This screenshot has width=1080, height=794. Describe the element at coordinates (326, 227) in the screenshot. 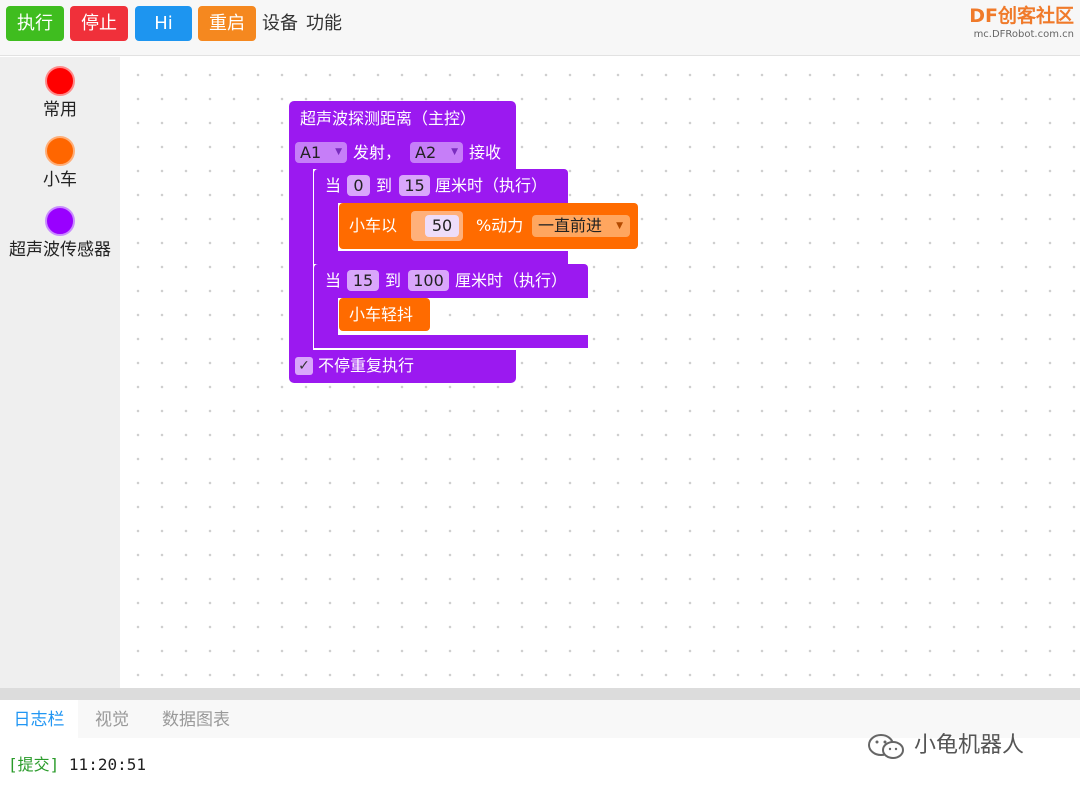

I see `range-block-1-spine` at that location.